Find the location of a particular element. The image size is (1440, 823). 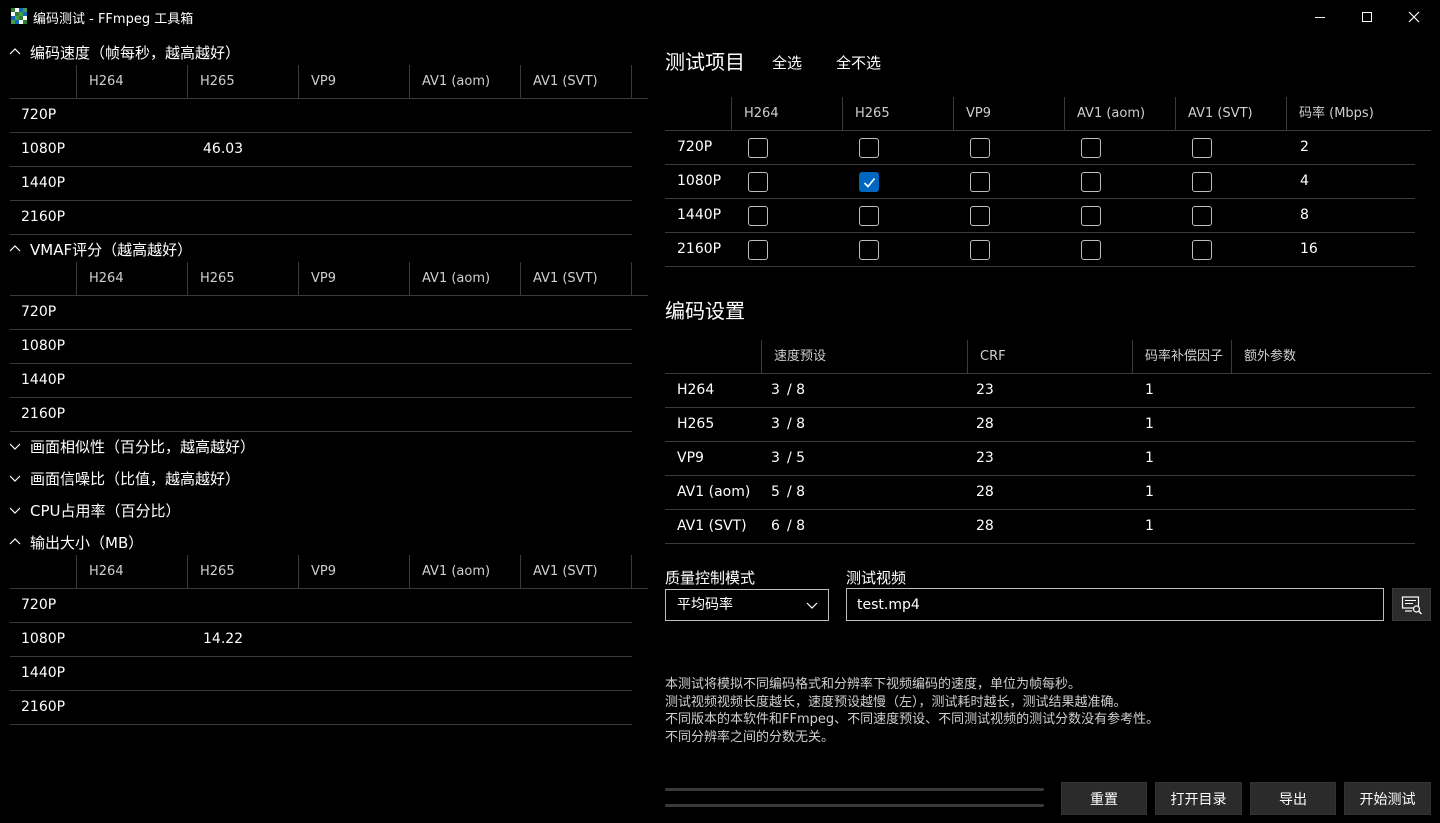

test-video-input is located at coordinates (1115, 604).